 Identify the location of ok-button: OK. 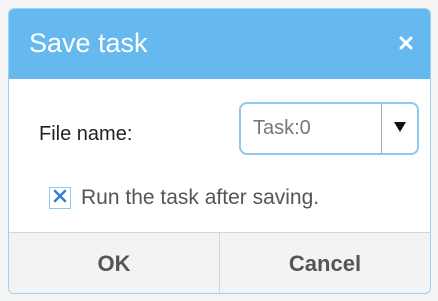
(114, 263).